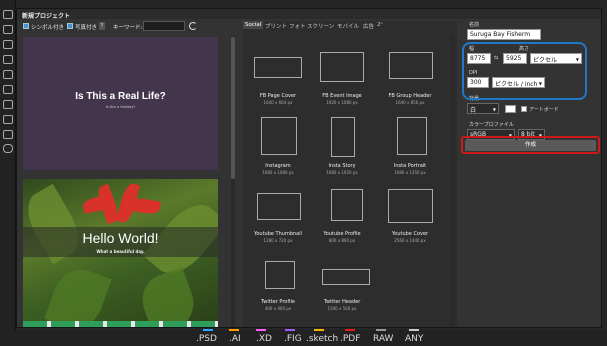 Image resolution: width=607 pixels, height=346 pixels. Describe the element at coordinates (279, 136) in the screenshot. I see `template-instagram` at that location.